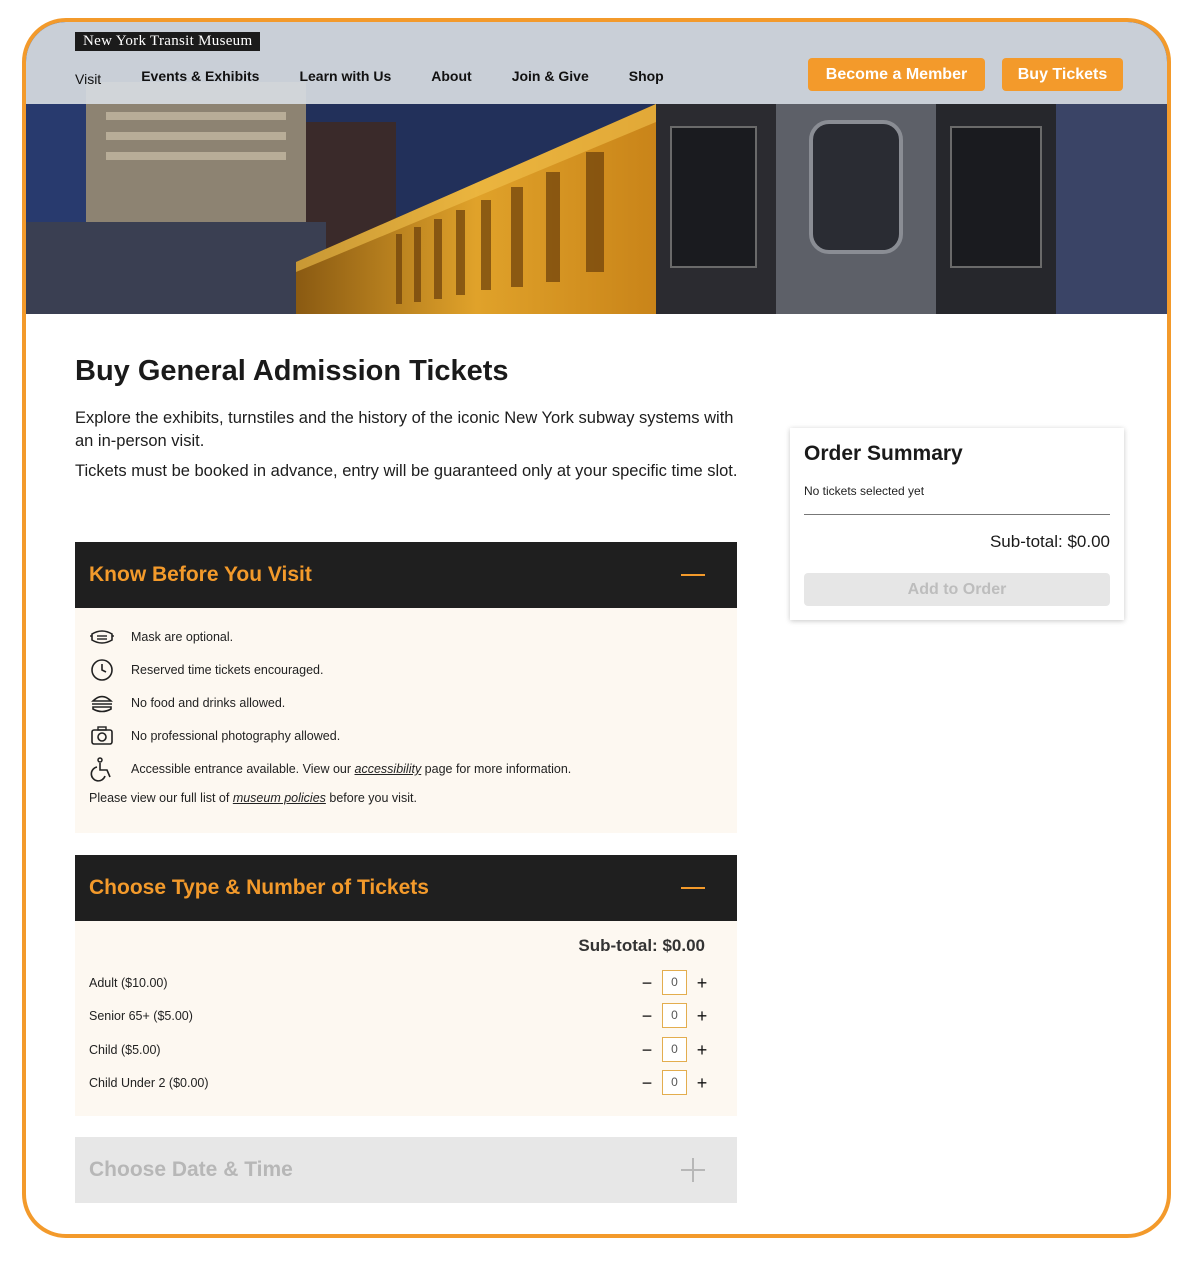  What do you see at coordinates (102, 769) in the screenshot?
I see `wheelchair-icon` at bounding box center [102, 769].